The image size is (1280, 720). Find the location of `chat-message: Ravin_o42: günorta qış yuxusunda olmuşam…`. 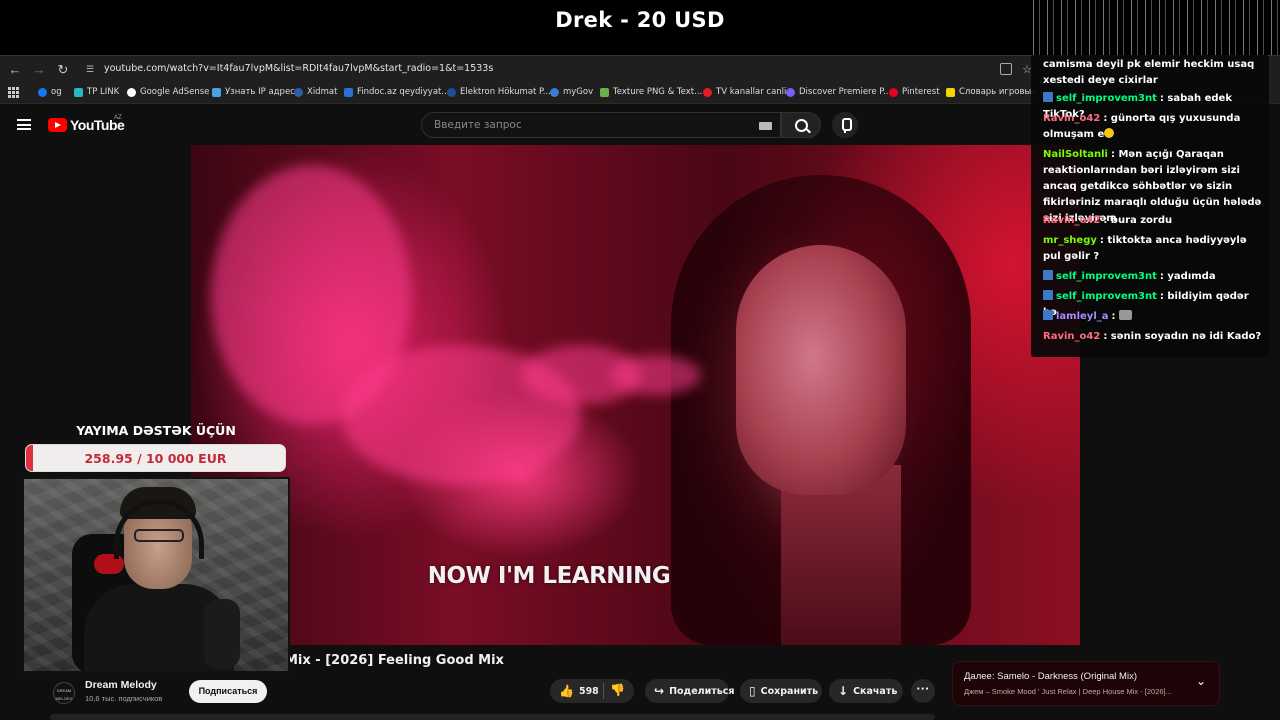

chat-message: Ravin_o42: günorta qış yuxusunda olmuşam… is located at coordinates (1153, 127).